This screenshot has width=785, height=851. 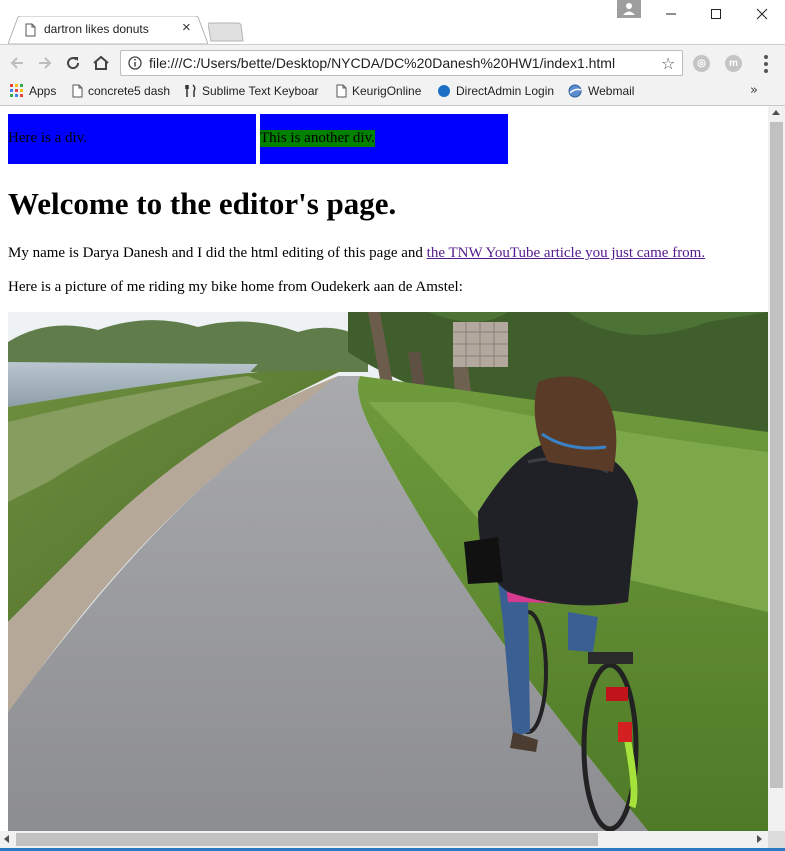 I want to click on bookmark-label: DirectAdmin Login, so click(x=505, y=91).